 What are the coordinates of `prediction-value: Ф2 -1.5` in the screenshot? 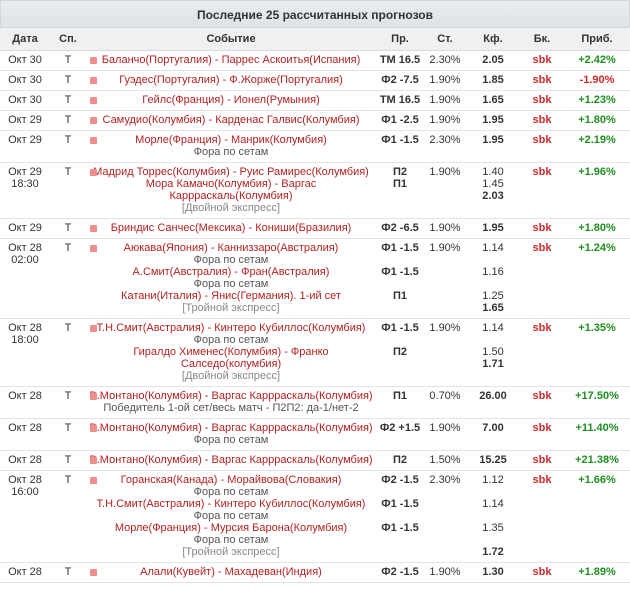 It's located at (400, 480).